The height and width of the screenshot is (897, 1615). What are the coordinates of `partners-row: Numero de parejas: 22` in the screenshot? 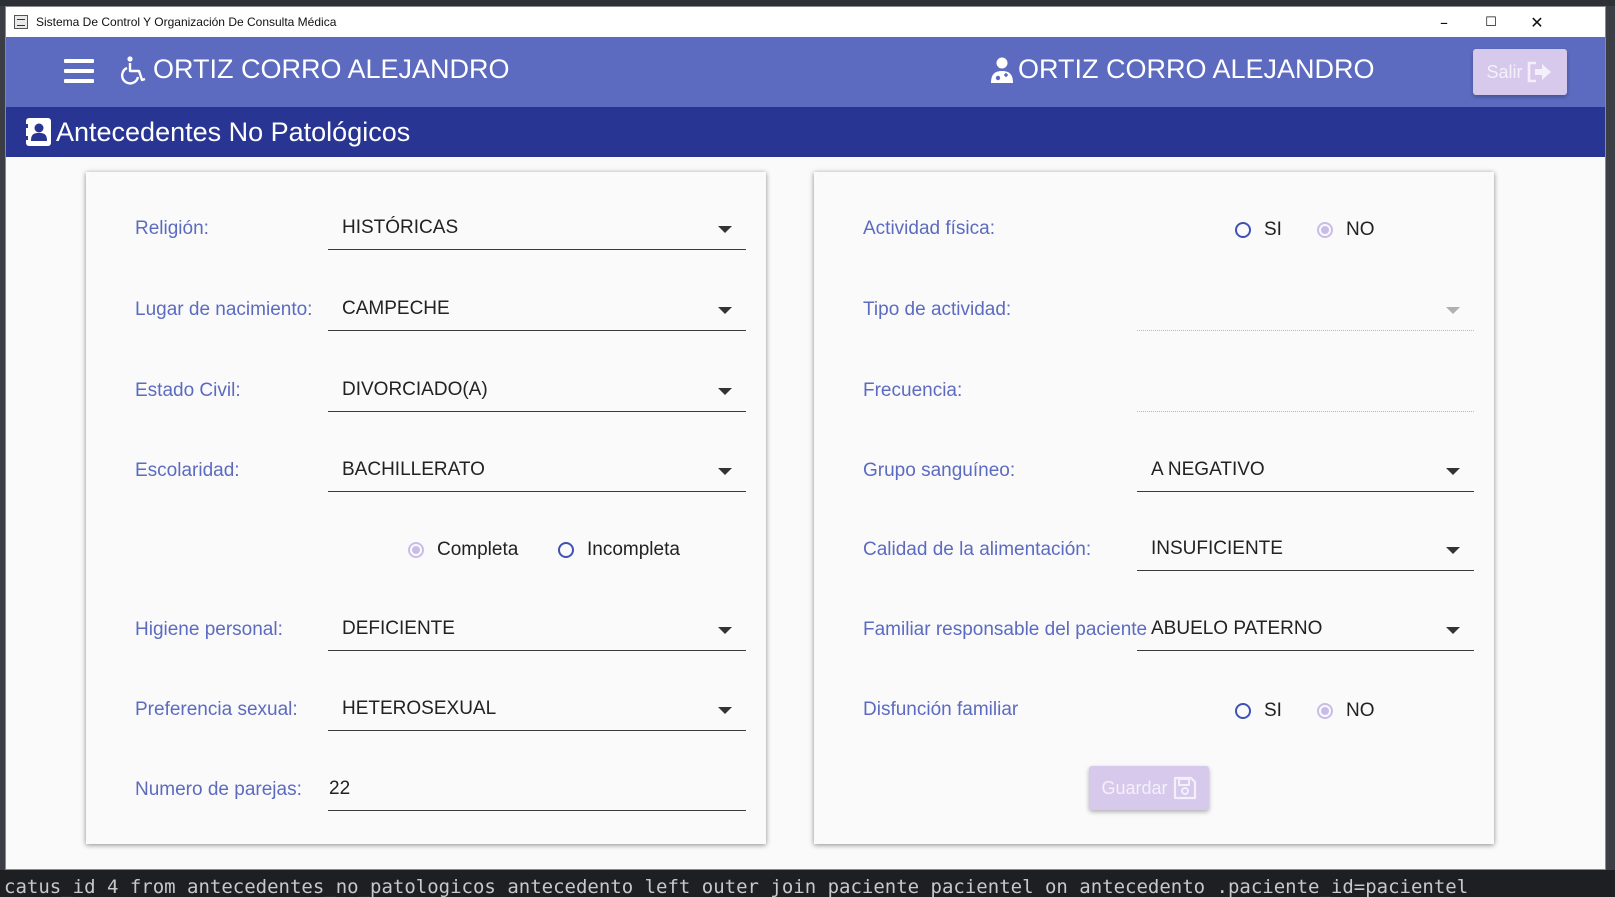 It's located at (426, 792).